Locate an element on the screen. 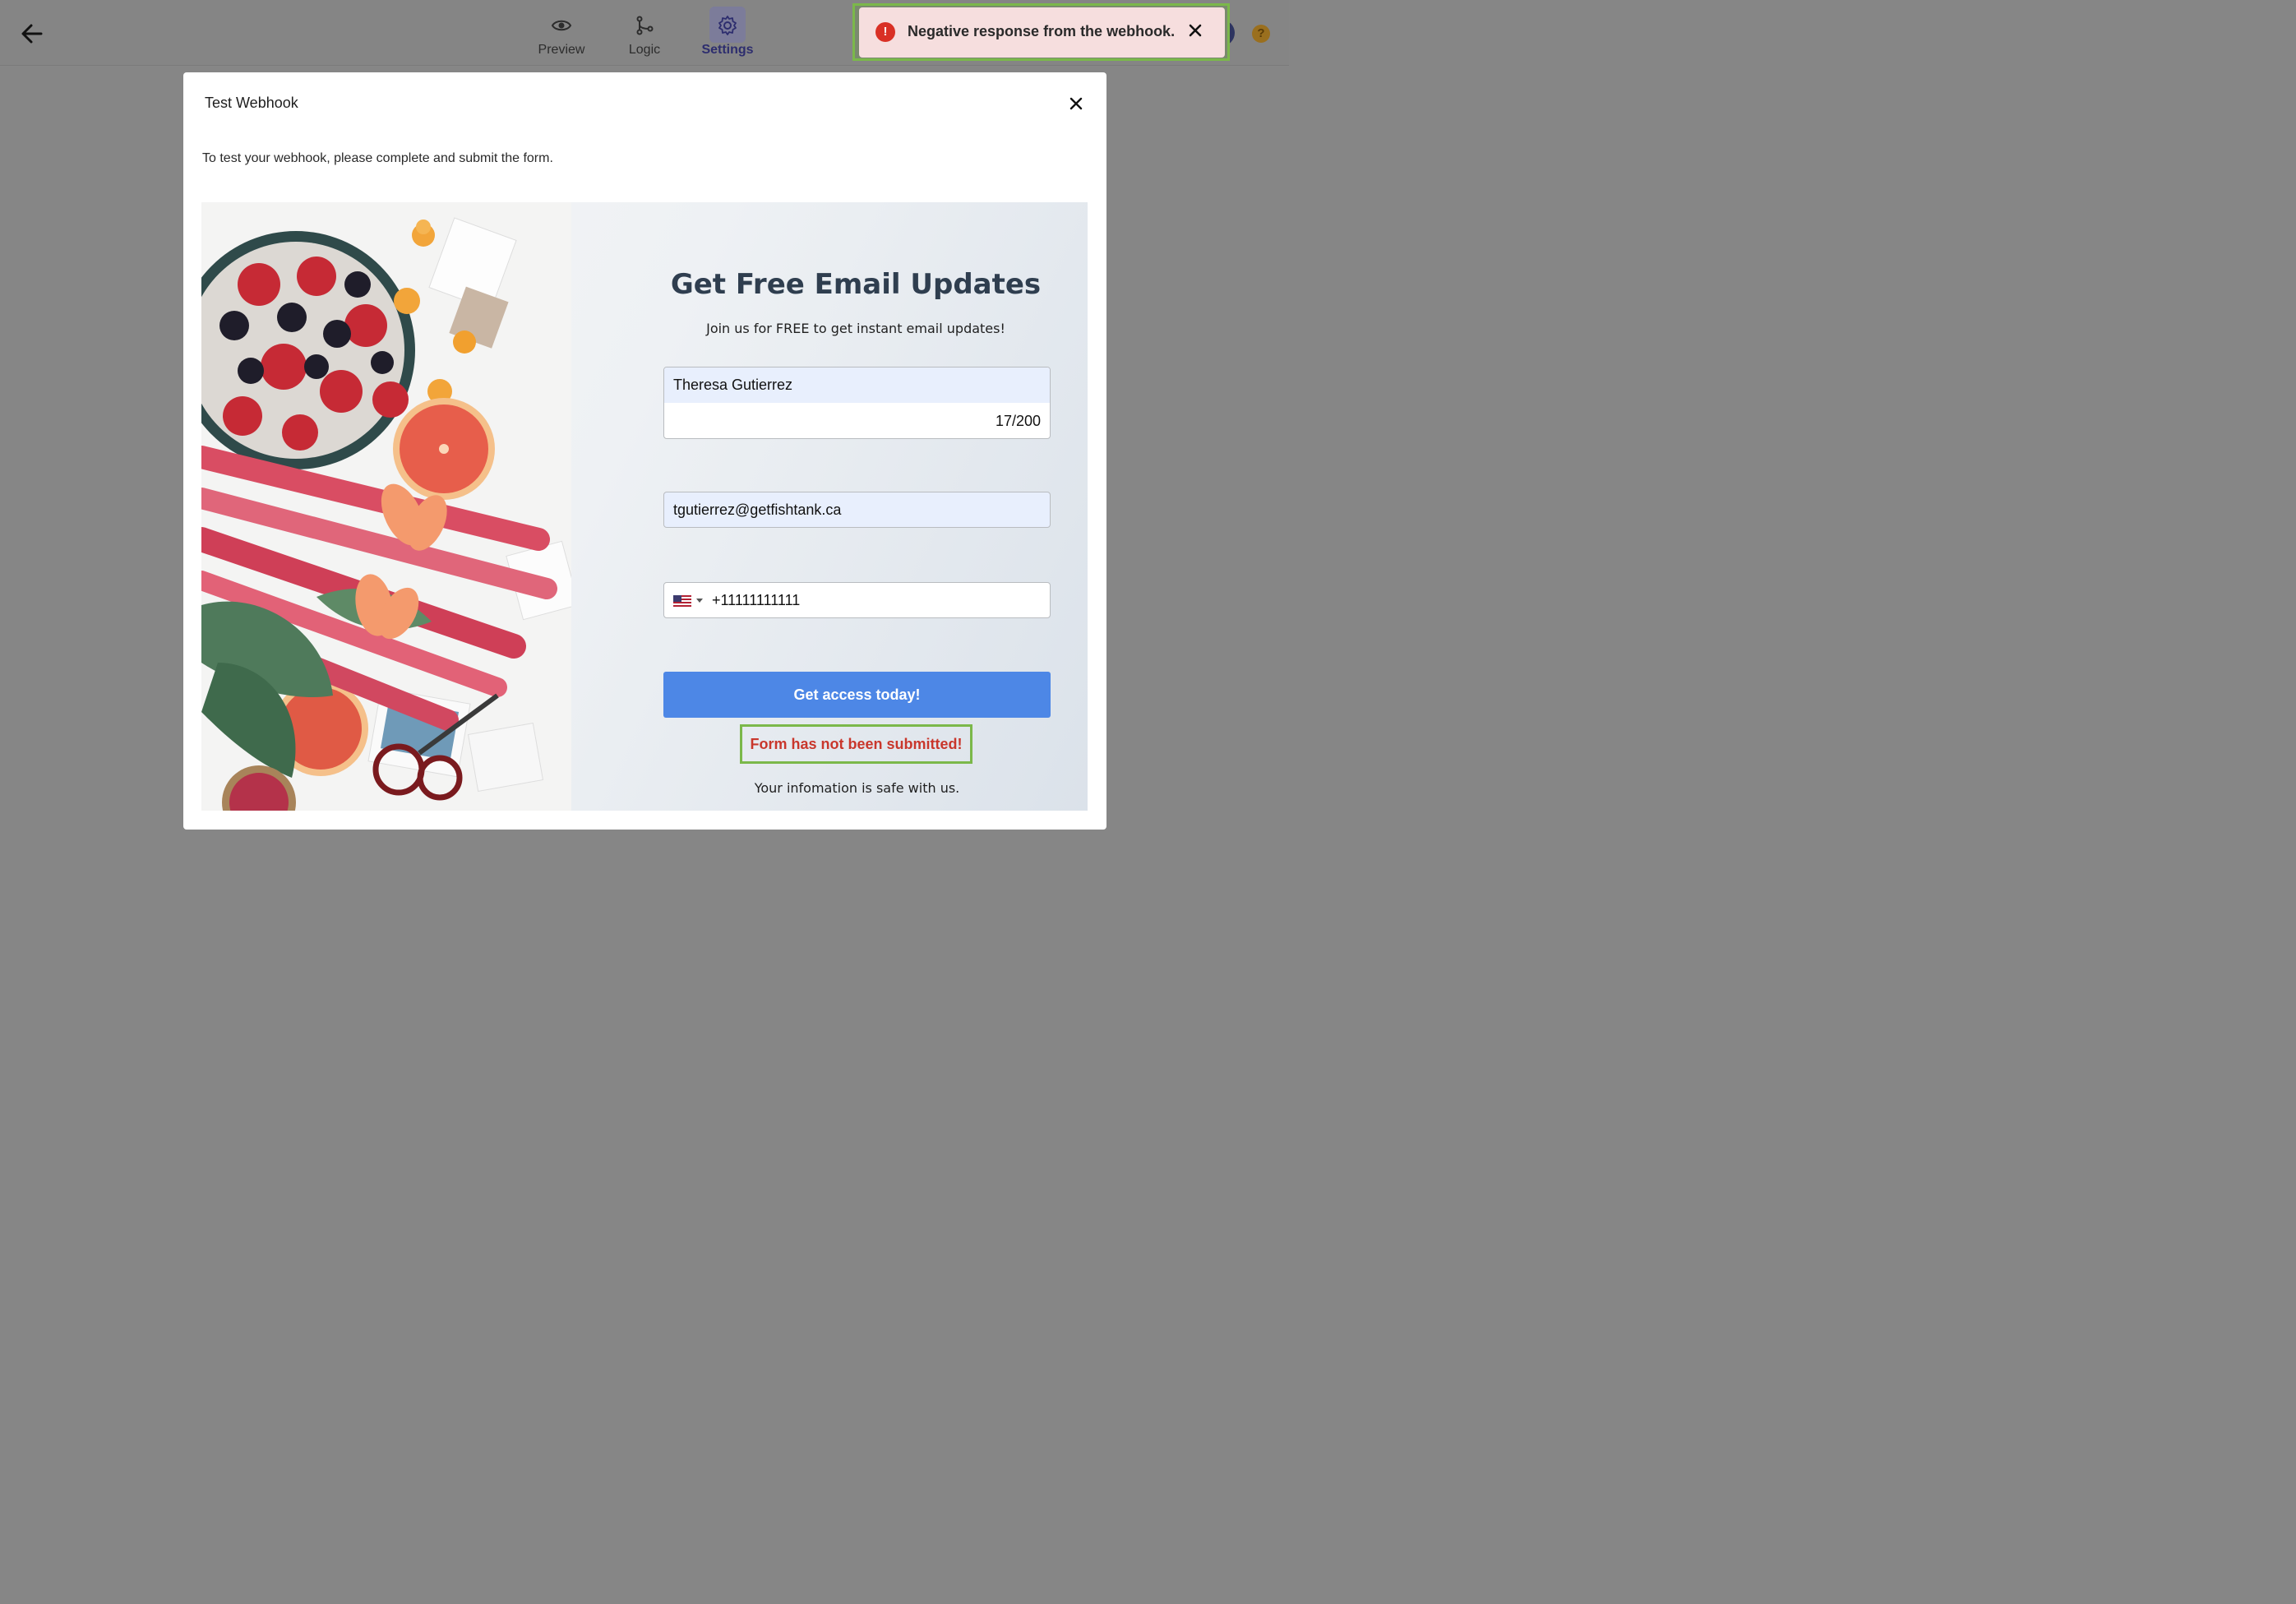 Image resolution: width=2296 pixels, height=1604 pixels. email-field: tgutierrez@getfishtank.ca is located at coordinates (857, 510).